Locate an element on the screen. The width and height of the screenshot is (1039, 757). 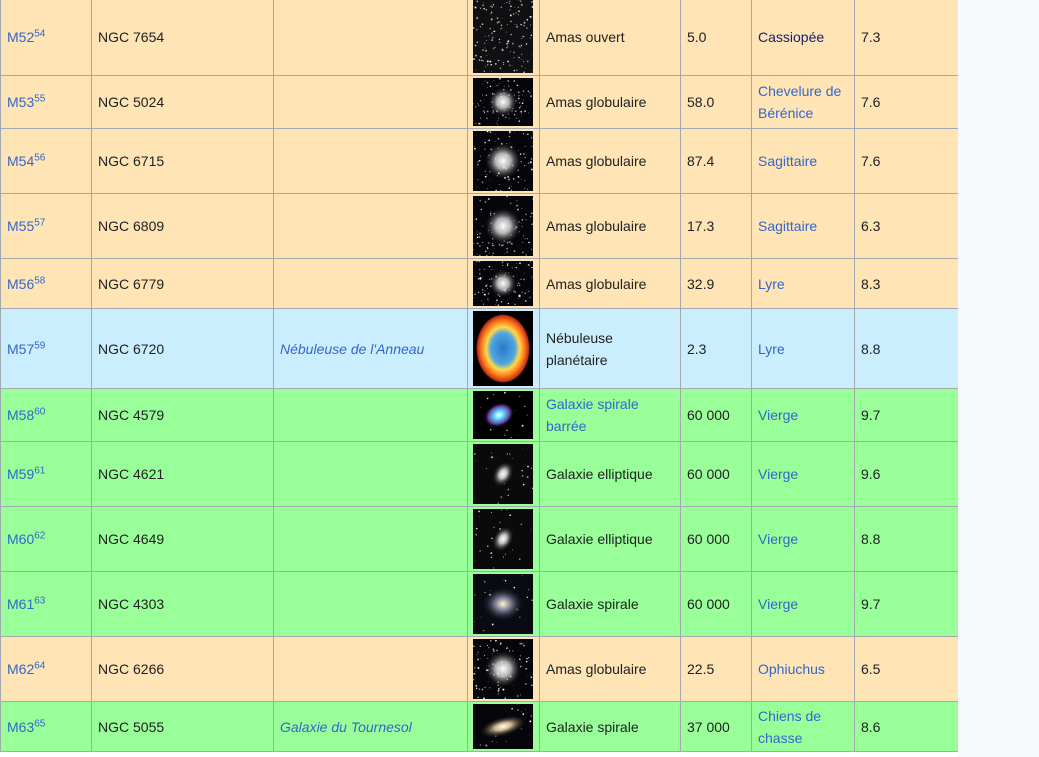
barred-spiral-image is located at coordinates (503, 415).